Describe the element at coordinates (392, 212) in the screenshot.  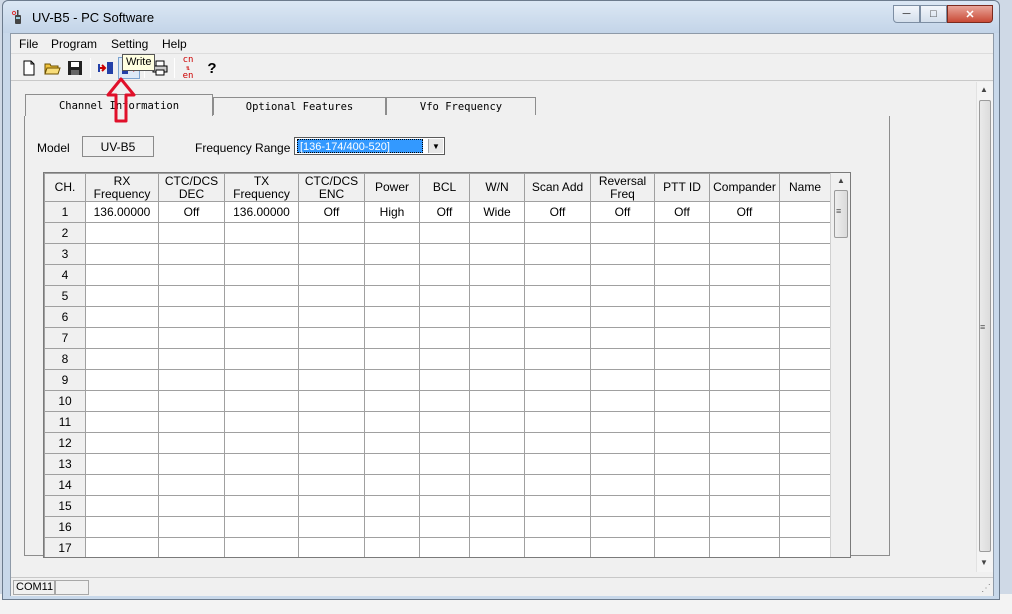
I see `cell-power: High` at that location.